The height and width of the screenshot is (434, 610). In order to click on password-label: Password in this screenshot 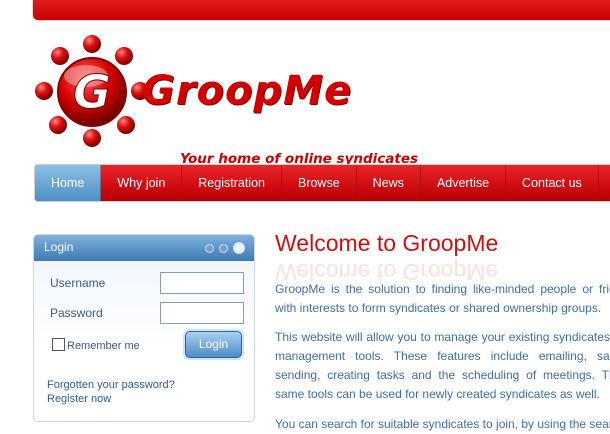, I will do `click(76, 313)`.